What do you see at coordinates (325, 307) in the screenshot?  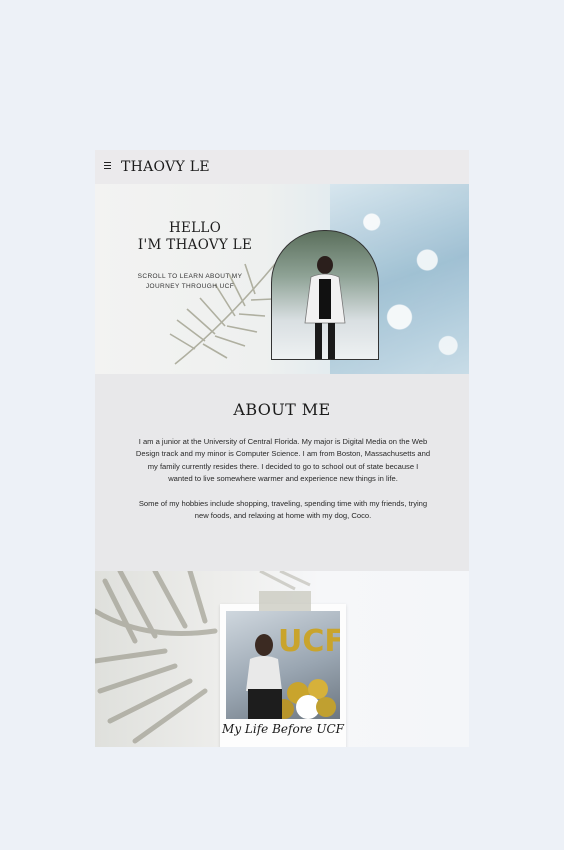 I see `person-silhouette` at bounding box center [325, 307].